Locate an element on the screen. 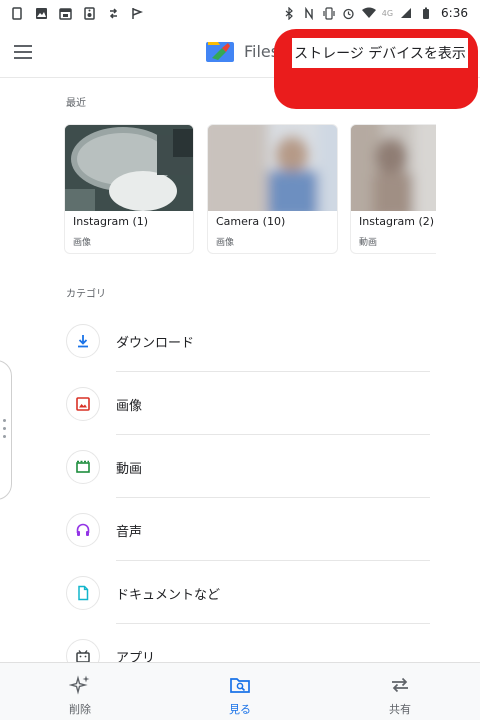 The width and height of the screenshot is (480, 720). menu-button is located at coordinates (27, 52).